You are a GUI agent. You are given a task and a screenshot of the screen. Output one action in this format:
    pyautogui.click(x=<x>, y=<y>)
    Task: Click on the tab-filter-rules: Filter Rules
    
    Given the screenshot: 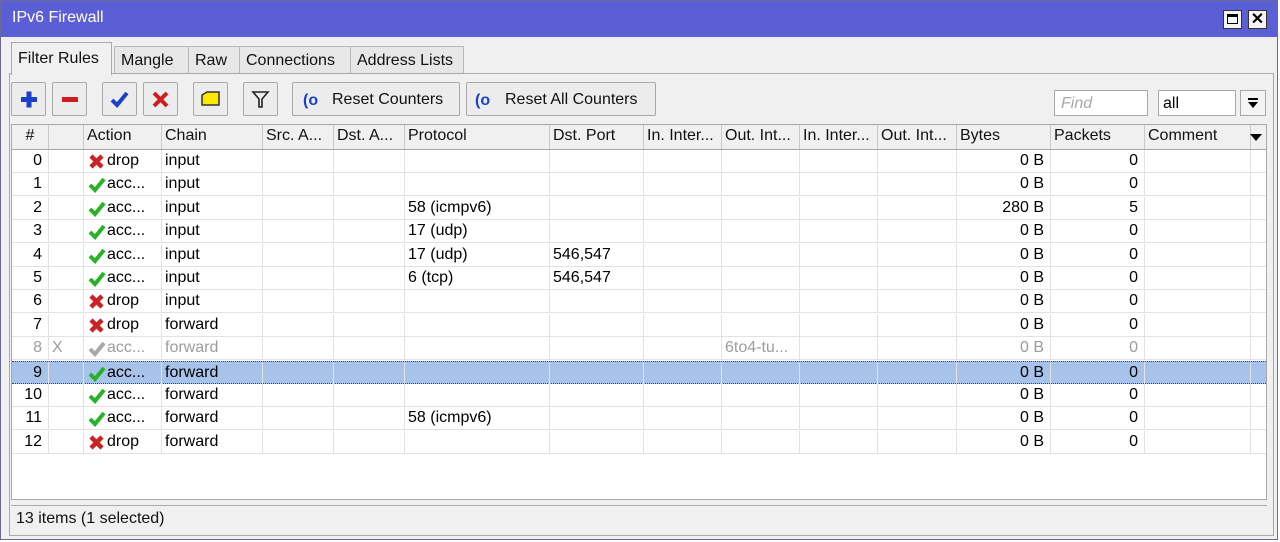 What is the action you would take?
    pyautogui.click(x=61, y=58)
    